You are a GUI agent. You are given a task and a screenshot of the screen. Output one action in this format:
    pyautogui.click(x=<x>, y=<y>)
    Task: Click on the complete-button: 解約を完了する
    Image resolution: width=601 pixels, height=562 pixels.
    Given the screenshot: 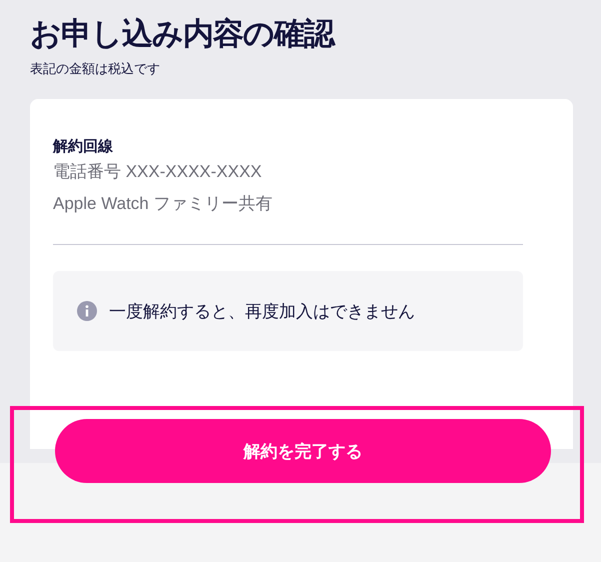 What is the action you would take?
    pyautogui.click(x=303, y=451)
    